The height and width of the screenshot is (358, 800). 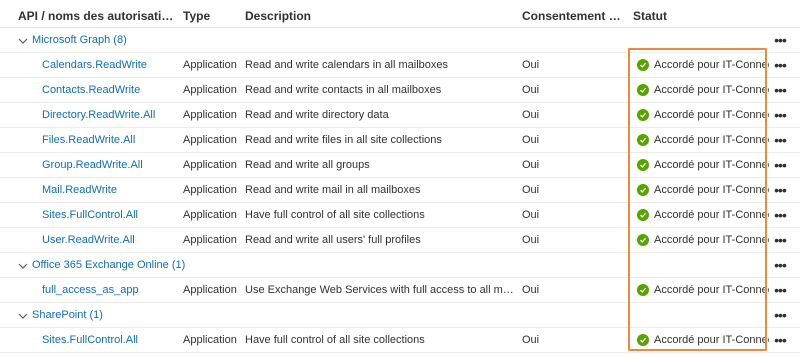 I want to click on chevron-down-icon, so click(x=23, y=40).